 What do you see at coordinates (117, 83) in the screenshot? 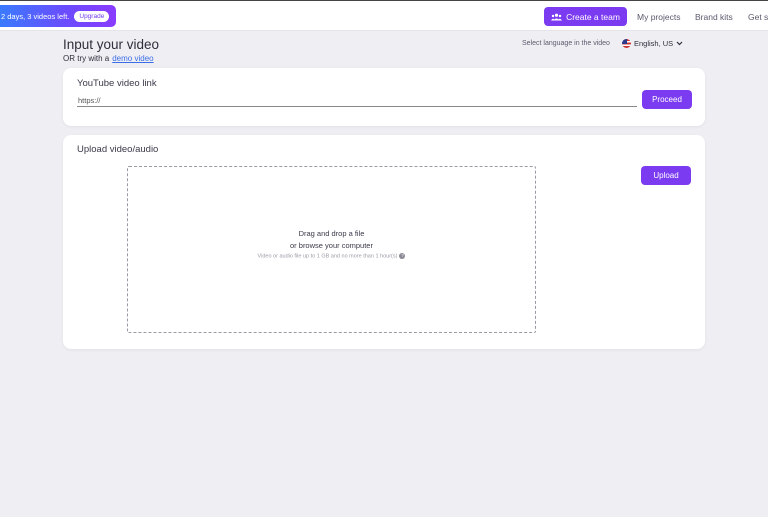
I see `youtube-card-title: YouTube video link` at bounding box center [117, 83].